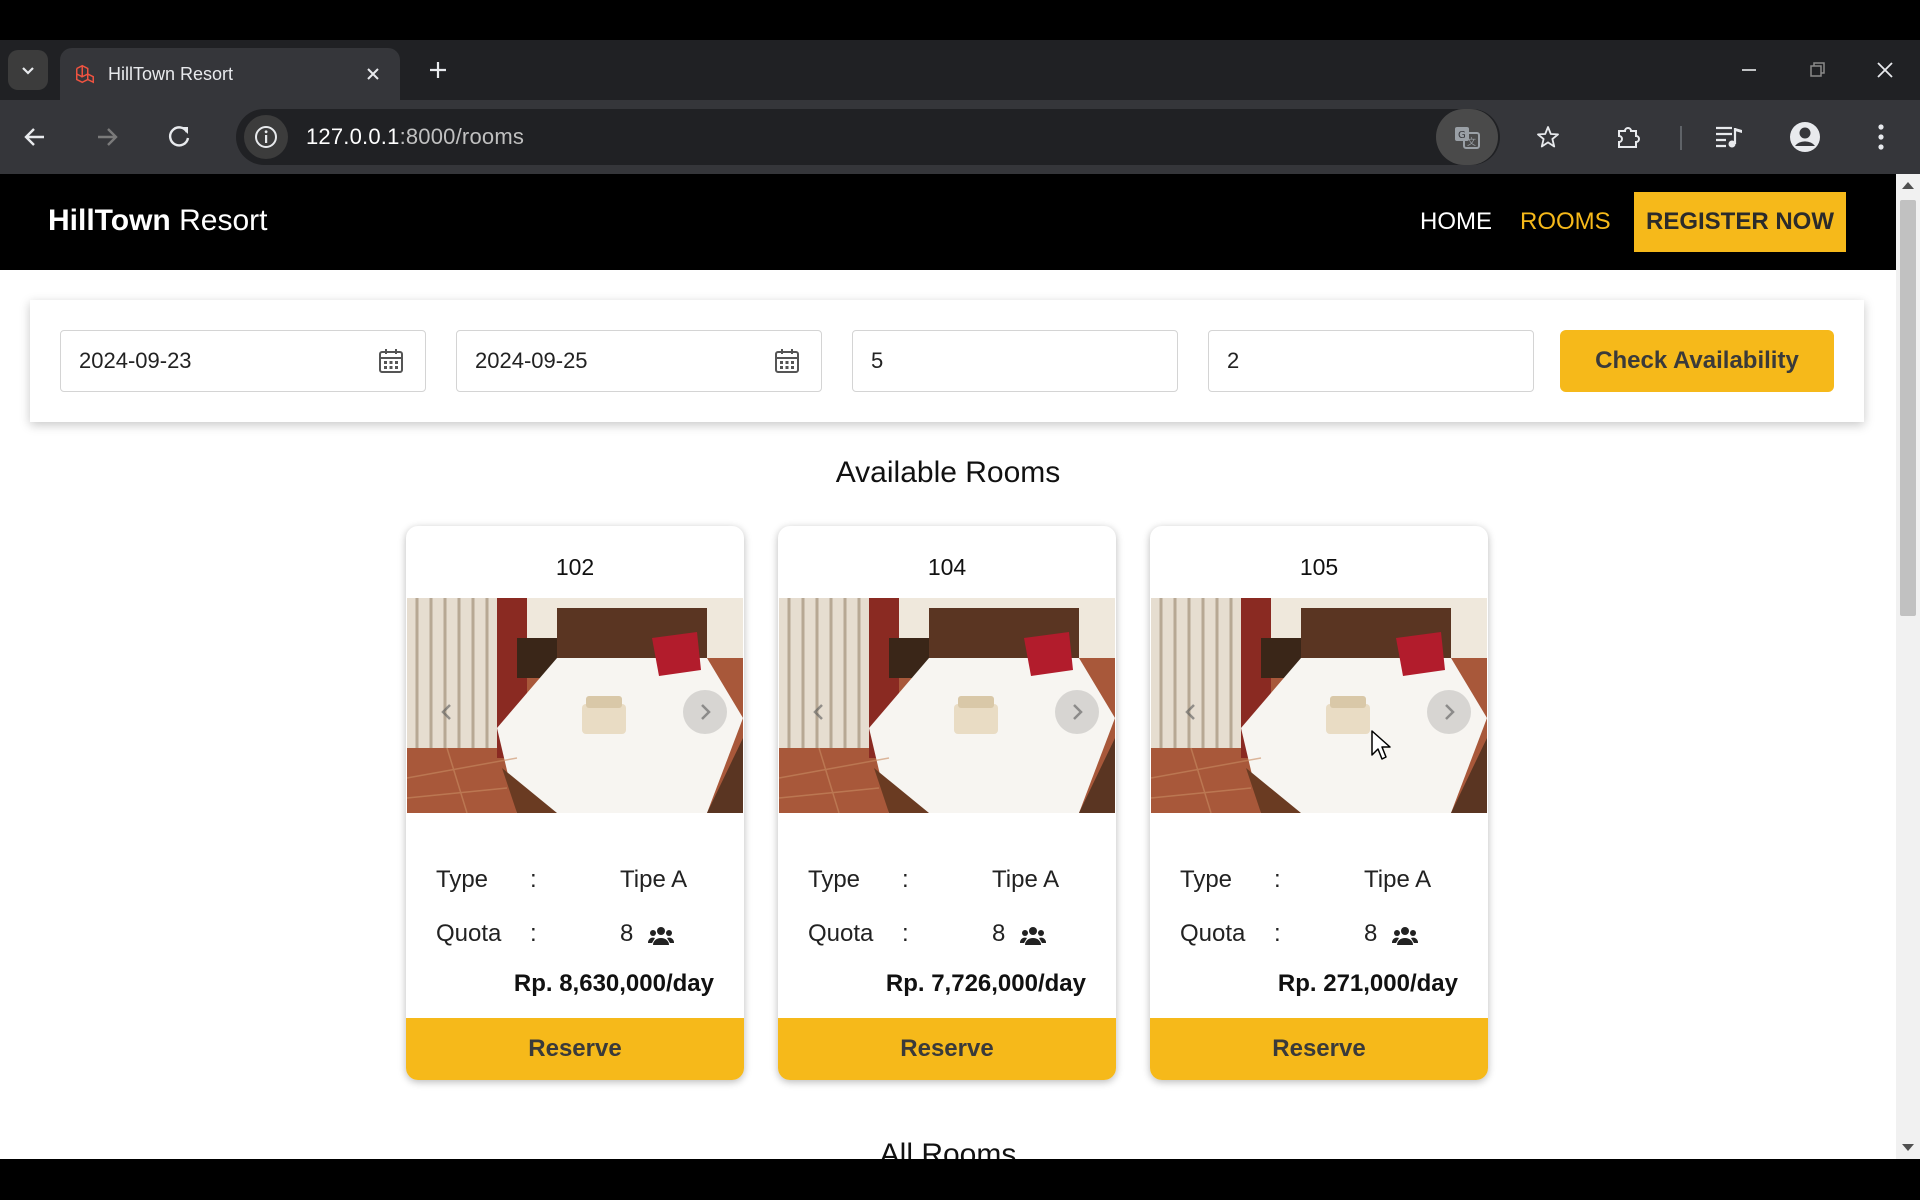 The width and height of the screenshot is (1920, 1200). I want to click on menu-icon, so click(1881, 137).